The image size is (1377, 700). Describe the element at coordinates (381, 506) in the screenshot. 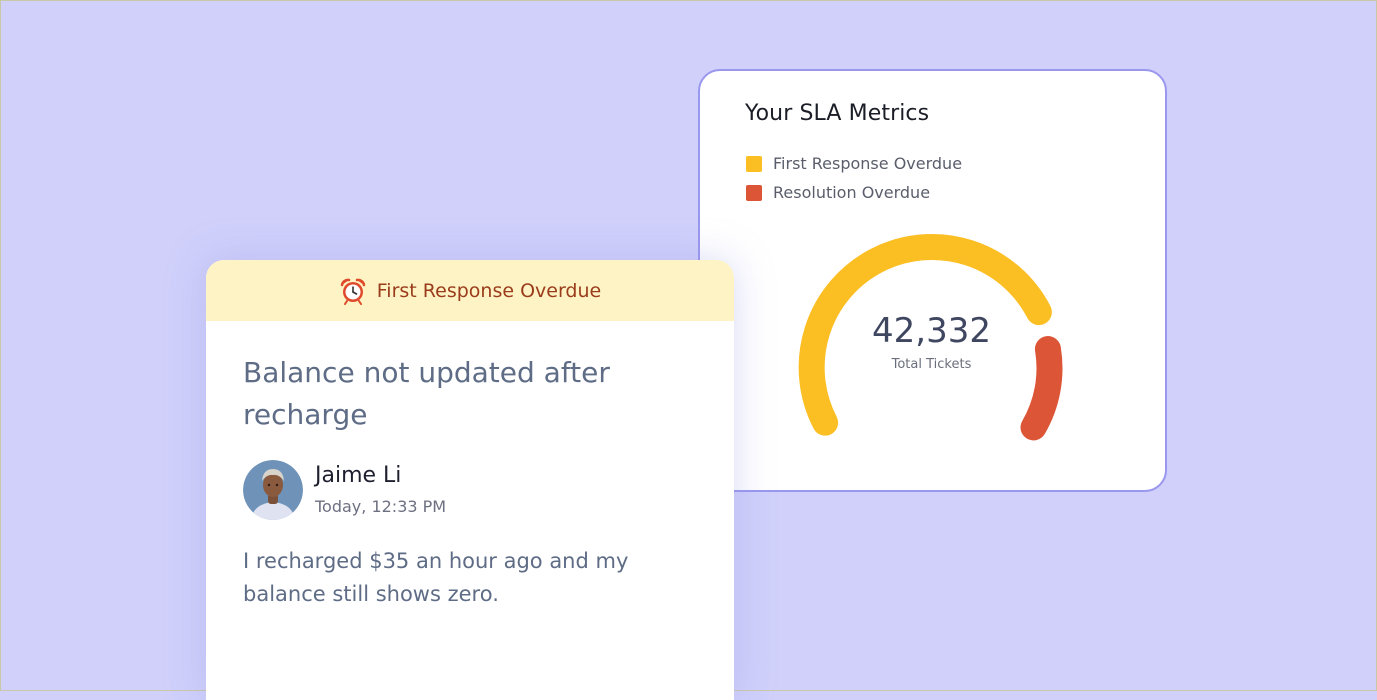

I see `ticket-timestamp: Today, 12:33 PM` at that location.